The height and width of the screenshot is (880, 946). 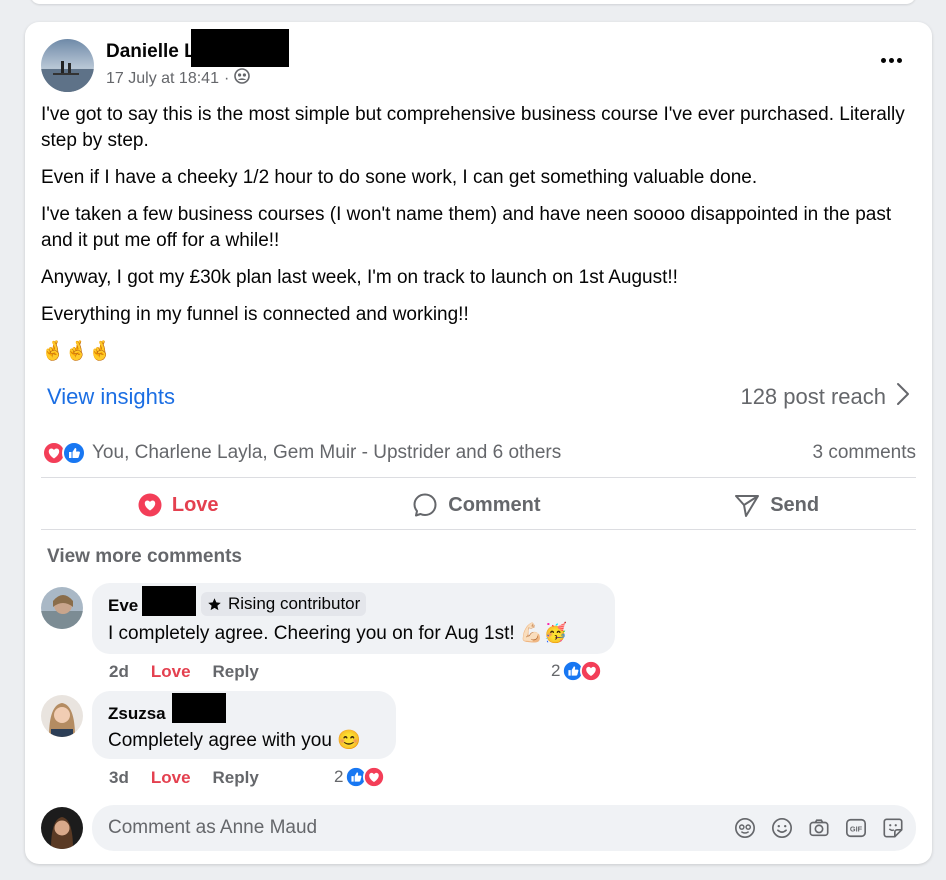 What do you see at coordinates (62, 828) in the screenshot?
I see `current-user-avatar` at bounding box center [62, 828].